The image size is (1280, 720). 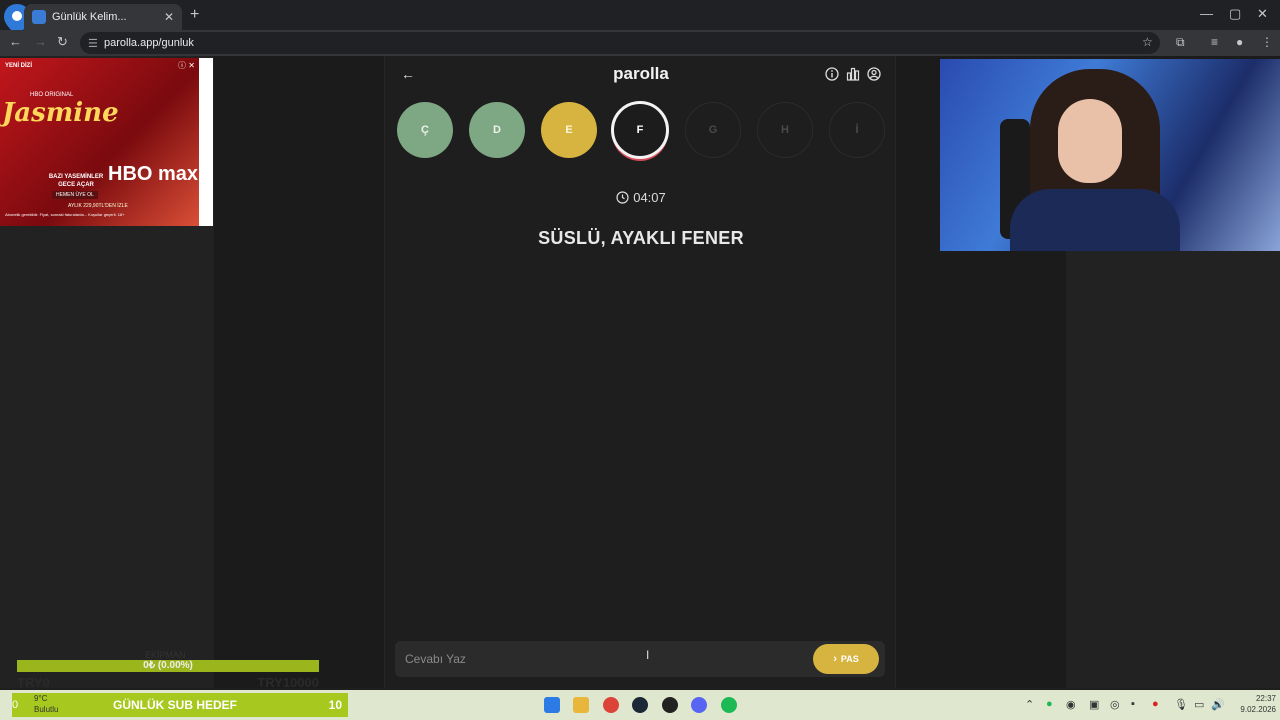 What do you see at coordinates (1147, 42) in the screenshot?
I see `bookmark-star-icon: ☆` at bounding box center [1147, 42].